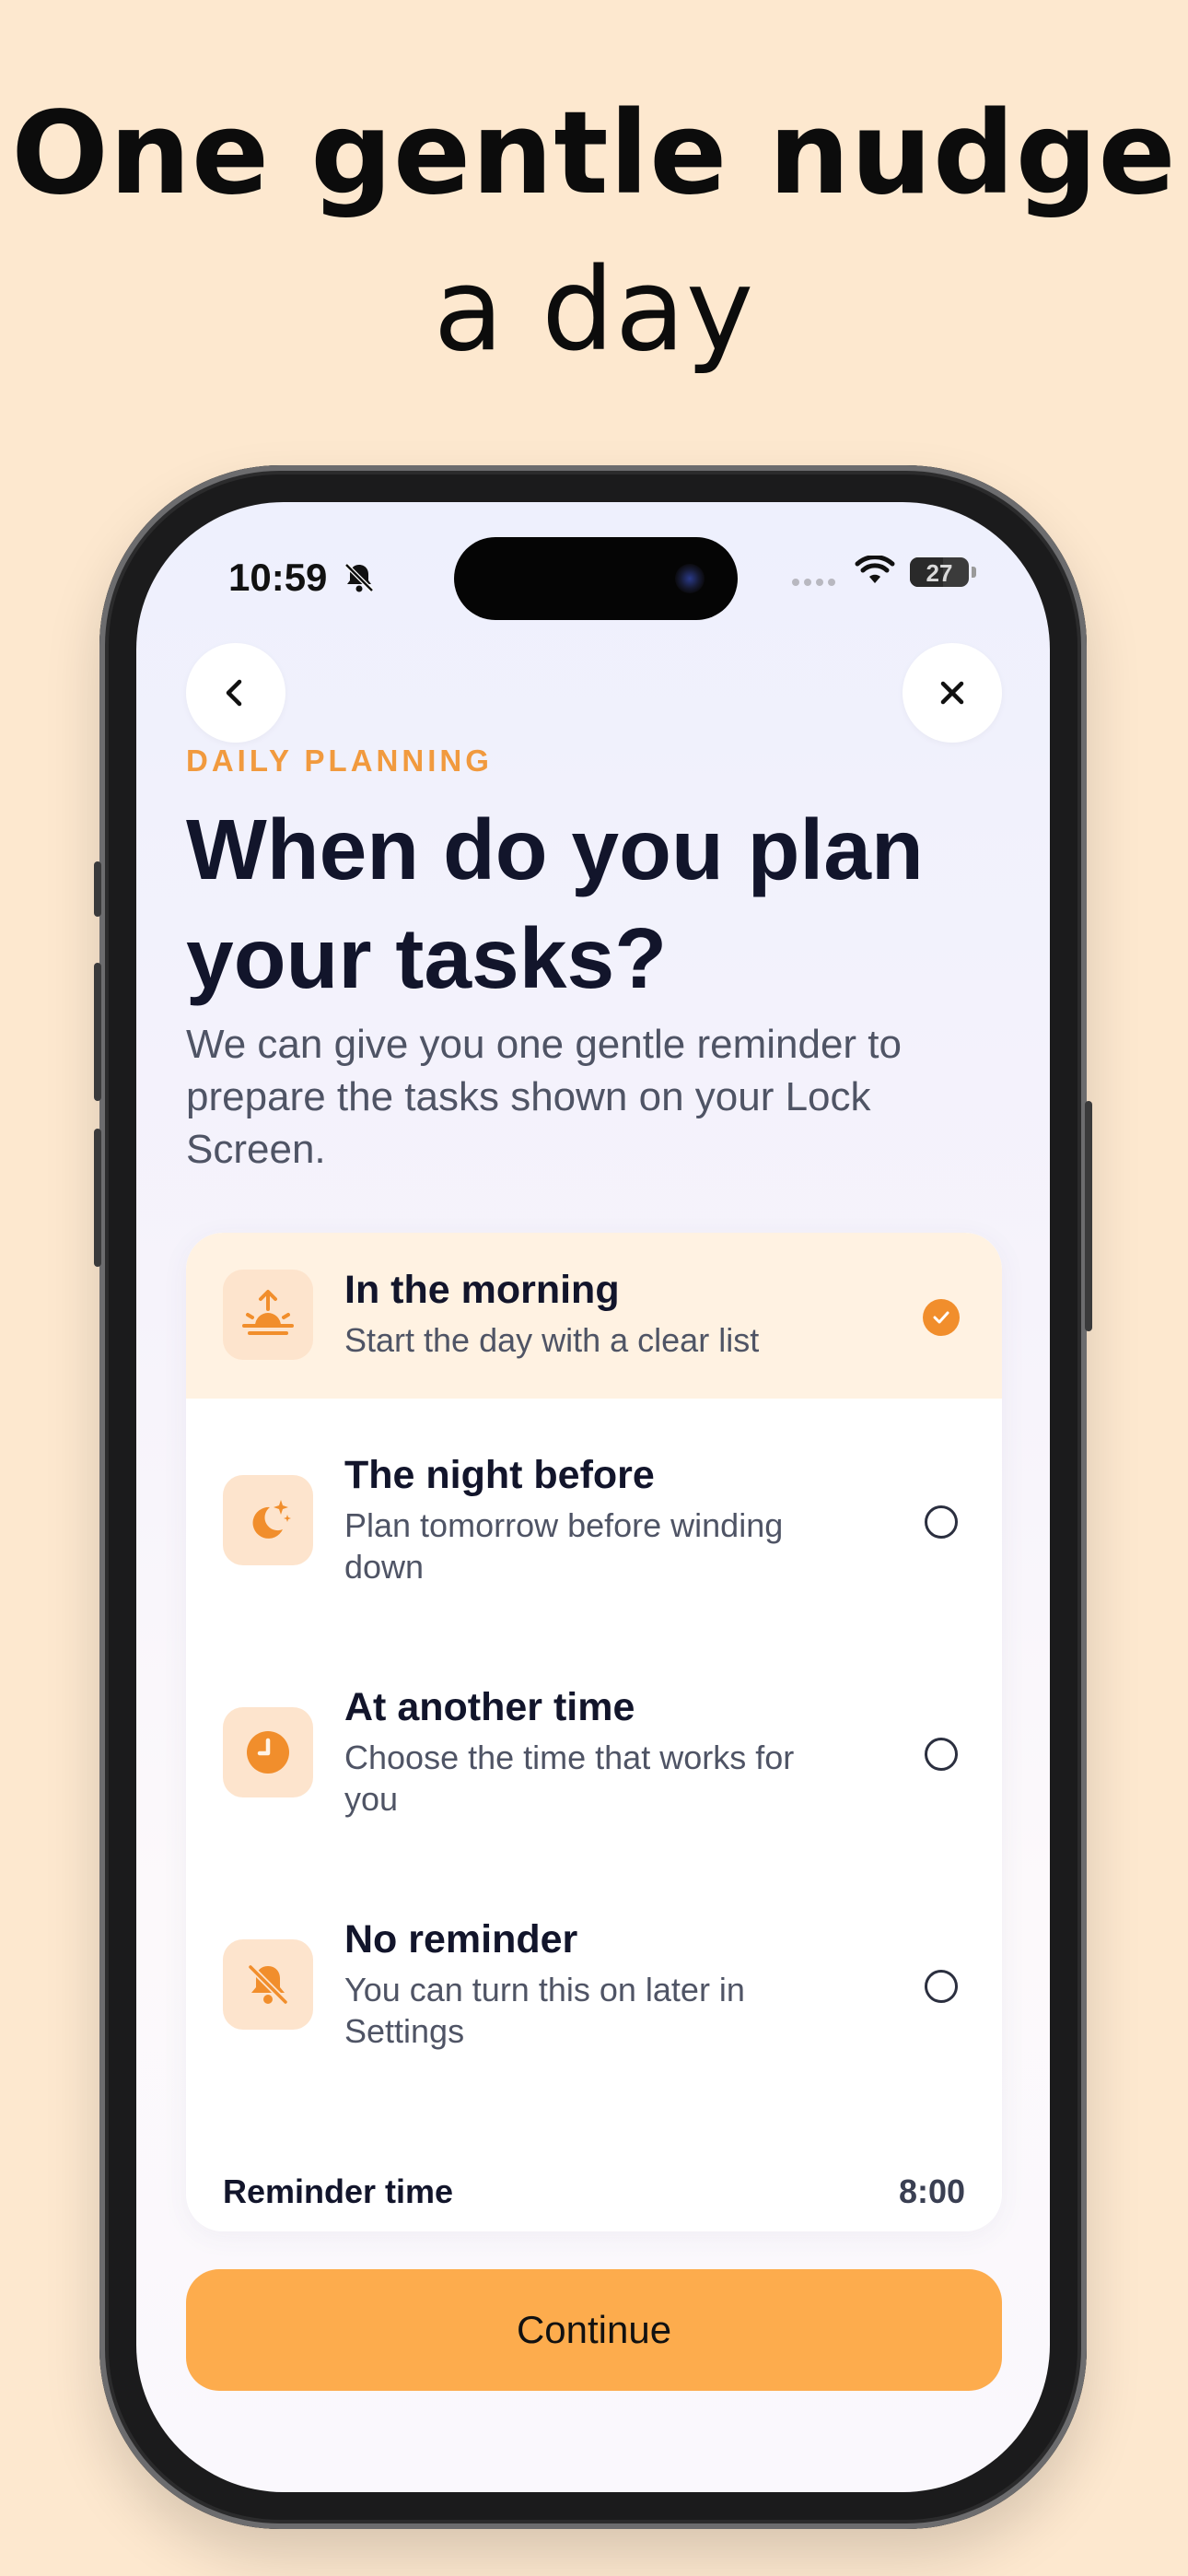 This screenshot has width=1188, height=2576. Describe the element at coordinates (690, 578) in the screenshot. I see `camera-icon` at that location.